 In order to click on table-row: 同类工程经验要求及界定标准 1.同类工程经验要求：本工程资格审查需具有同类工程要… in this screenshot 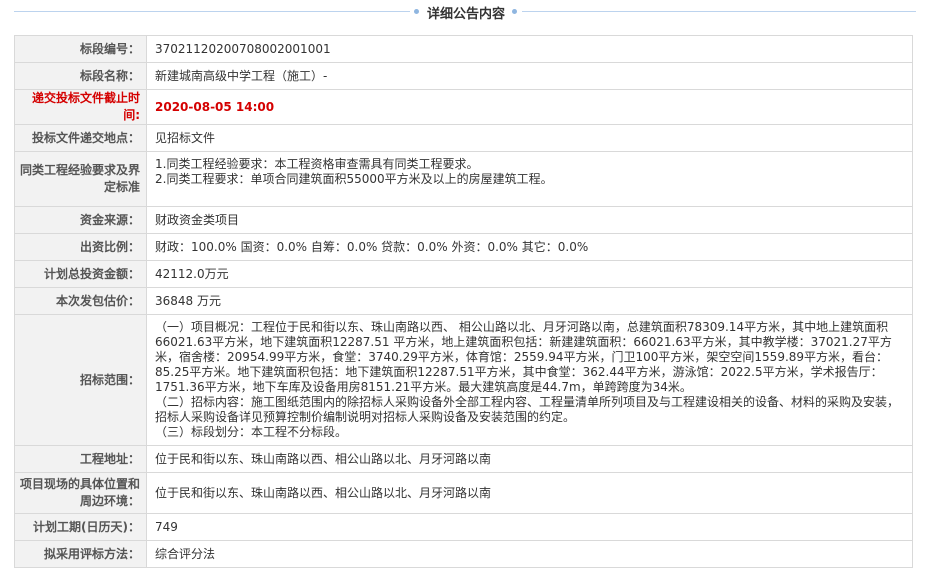, I will do `click(463, 179)`.